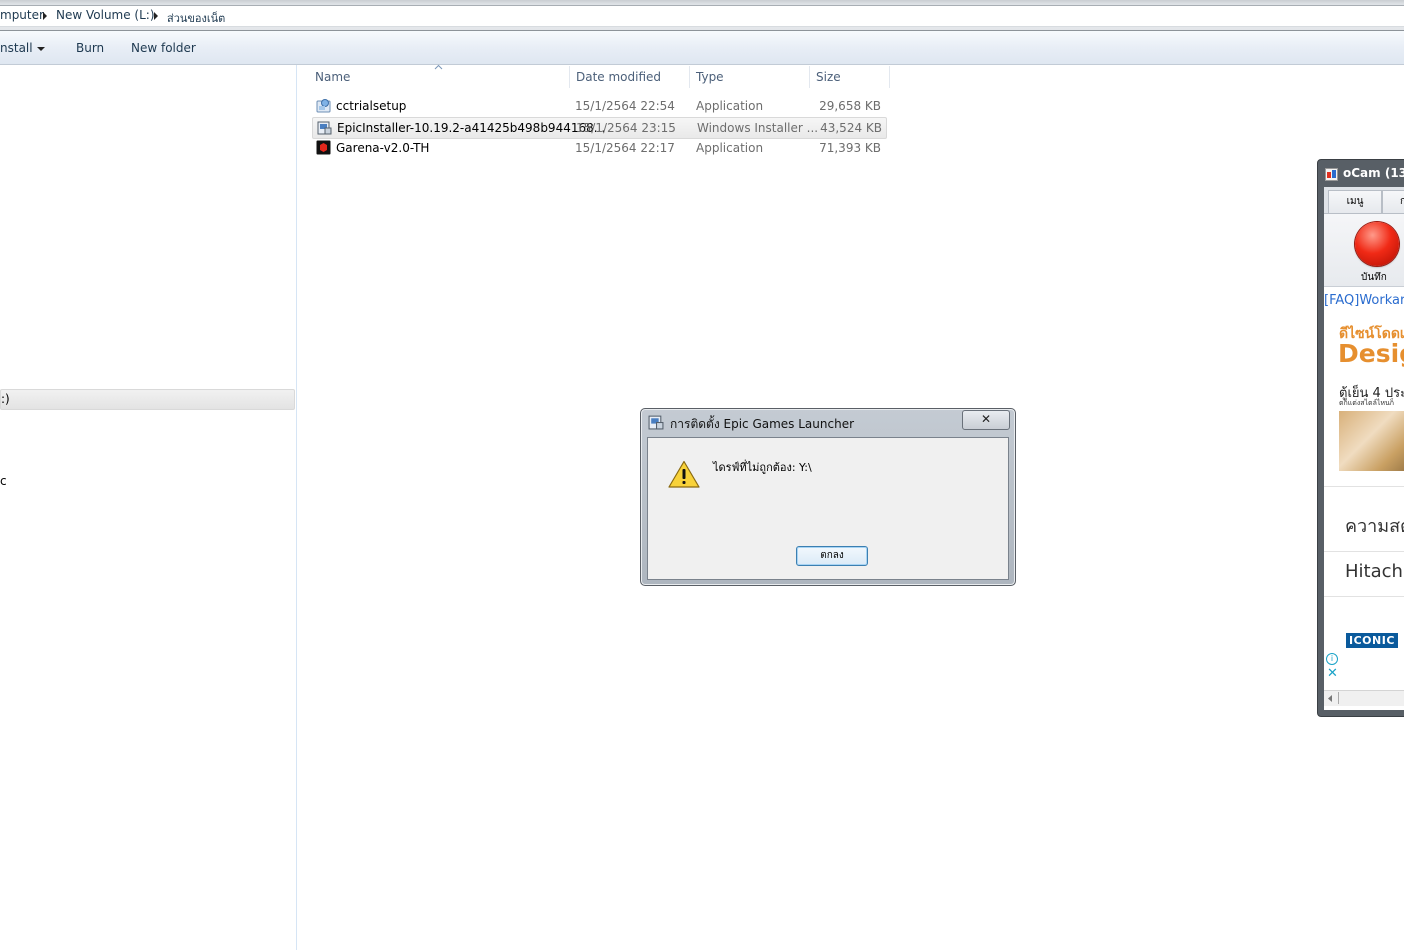 The image size is (1404, 950). What do you see at coordinates (828, 77) in the screenshot?
I see `column-header-size: Size` at bounding box center [828, 77].